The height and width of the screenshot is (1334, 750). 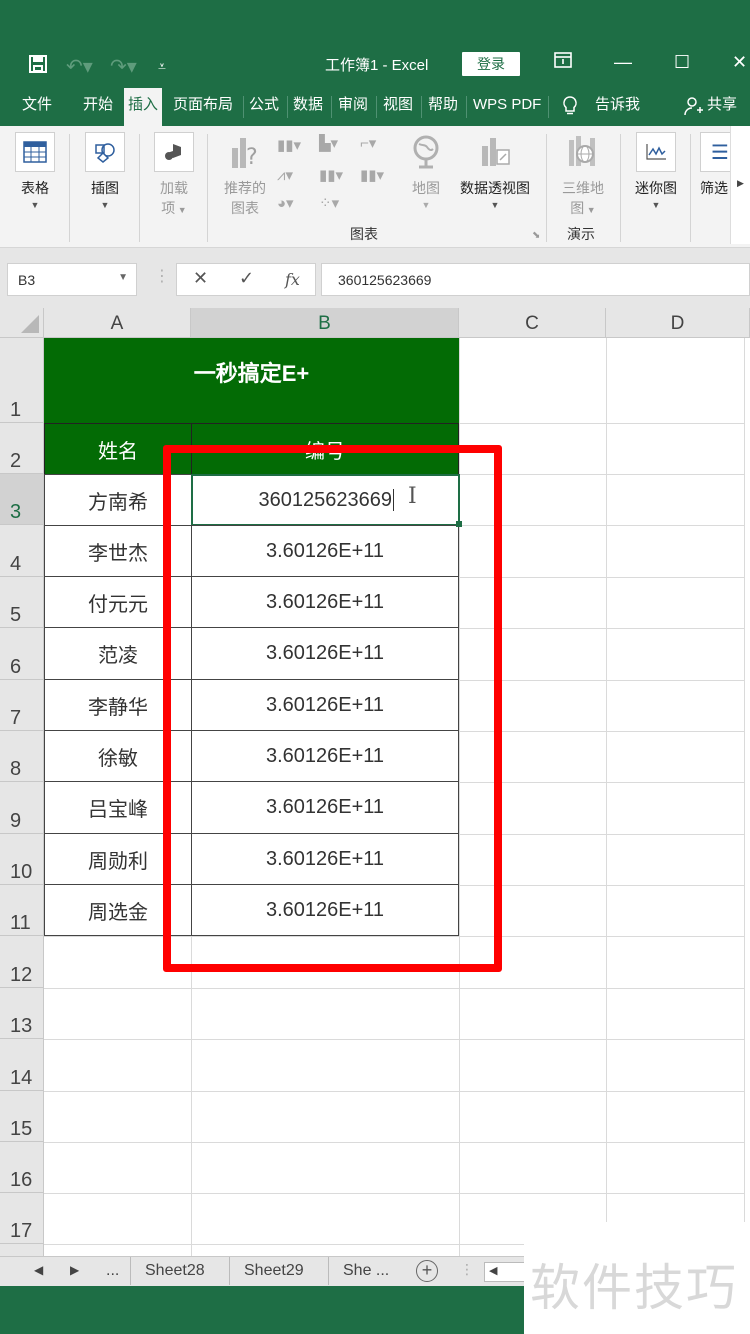 I want to click on combo-chart-icon: ▮▮▾, so click(x=372, y=175).